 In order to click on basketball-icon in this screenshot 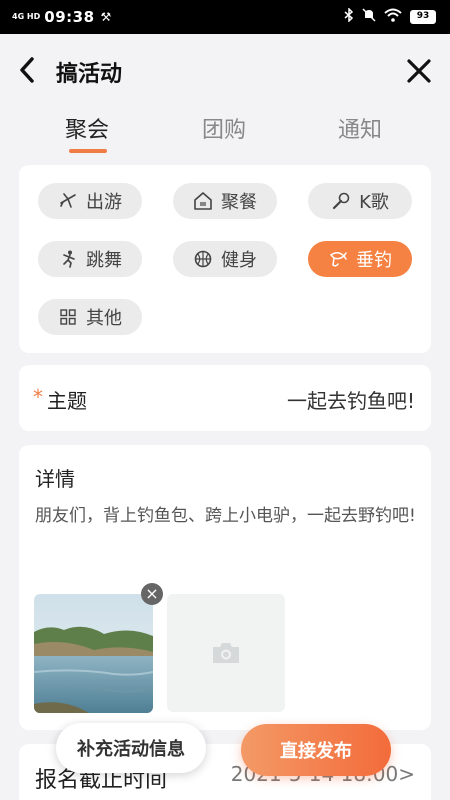, I will do `click(203, 259)`.